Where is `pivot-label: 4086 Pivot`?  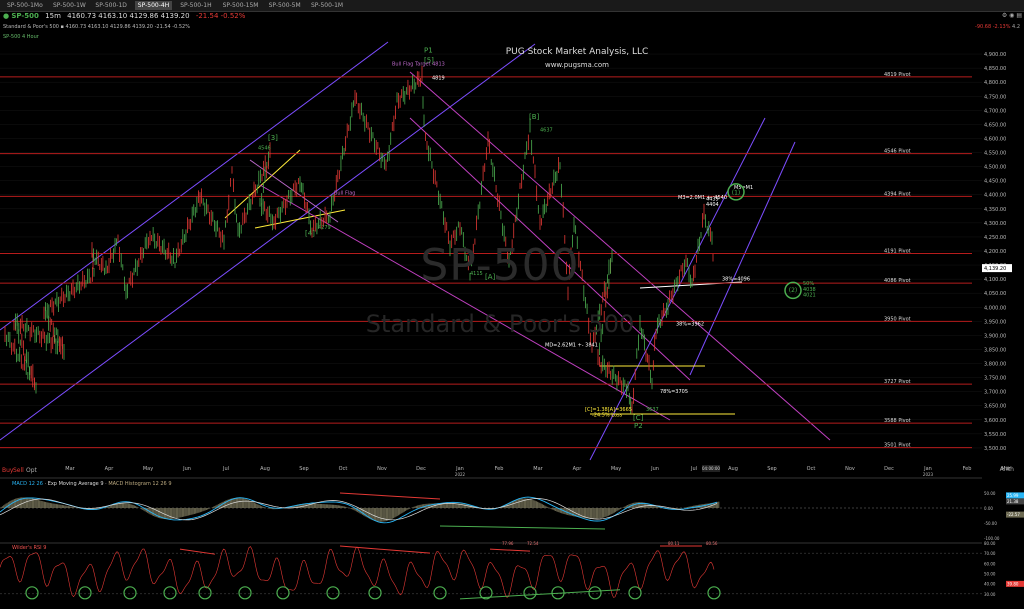 pivot-label: 4086 Pivot is located at coordinates (897, 281).